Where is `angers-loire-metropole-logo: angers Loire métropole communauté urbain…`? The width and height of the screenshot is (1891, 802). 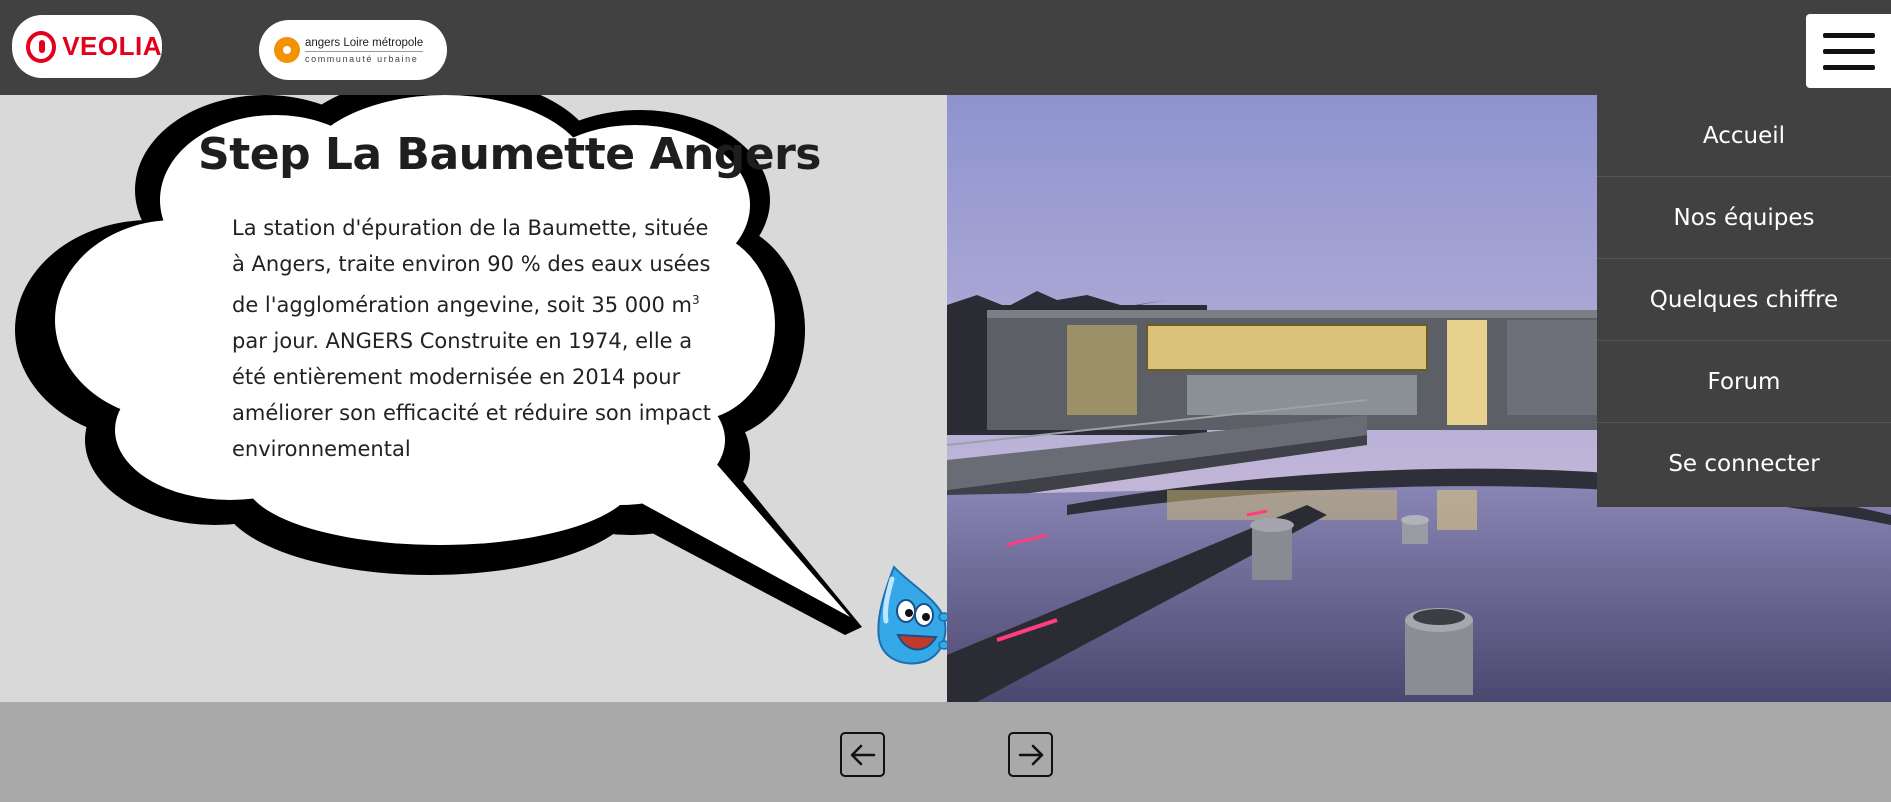 angers-loire-metropole-logo: angers Loire métropole communauté urbain… is located at coordinates (353, 50).